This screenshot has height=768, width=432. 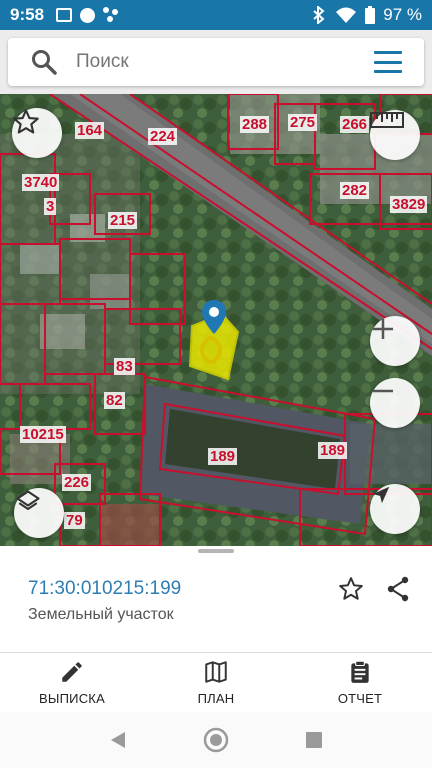 What do you see at coordinates (395, 135) in the screenshot?
I see `ruler-button` at bounding box center [395, 135].